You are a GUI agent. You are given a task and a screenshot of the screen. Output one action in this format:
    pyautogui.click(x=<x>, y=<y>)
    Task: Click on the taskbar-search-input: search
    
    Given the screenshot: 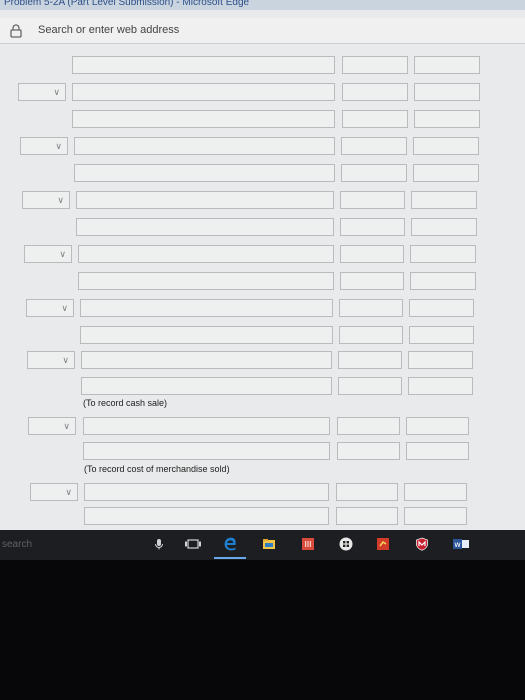 What is the action you would take?
    pyautogui.click(x=17, y=544)
    